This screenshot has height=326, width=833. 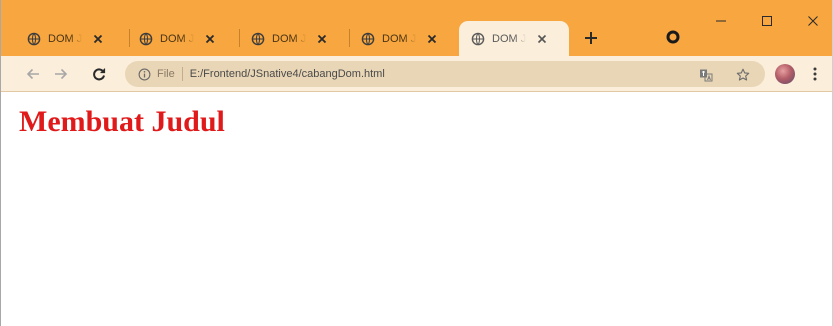 I want to click on url-text: E:/Frontend/JSnative4/cabangDom.html, so click(x=287, y=74).